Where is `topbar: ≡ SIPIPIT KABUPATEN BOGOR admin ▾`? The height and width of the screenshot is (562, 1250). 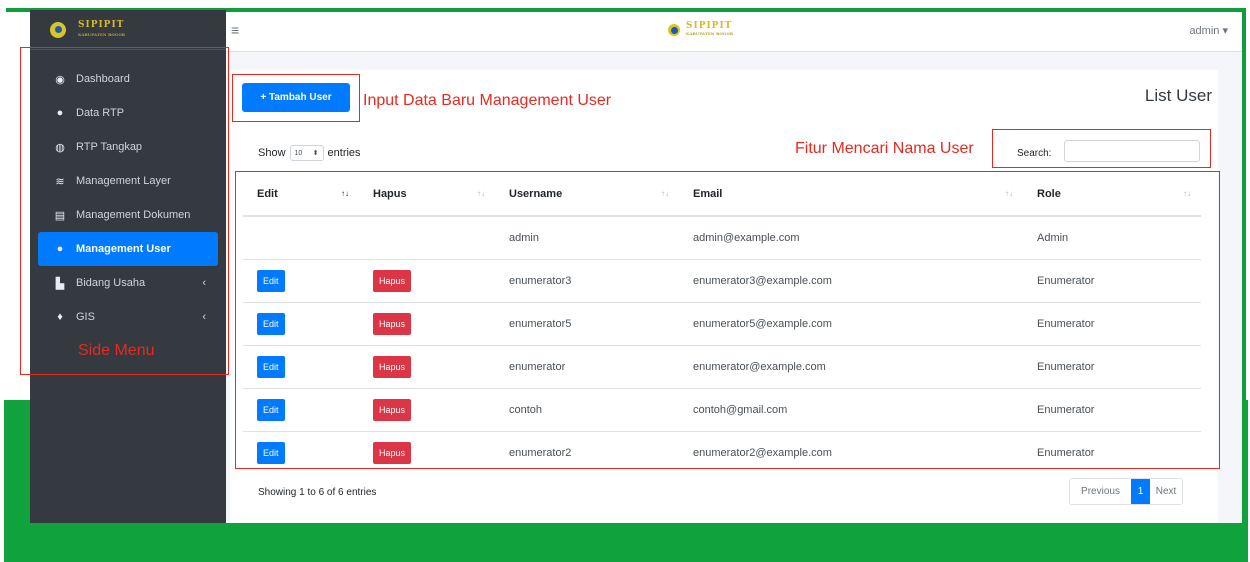 topbar: ≡ SIPIPIT KABUPATEN BOGOR admin ▾ is located at coordinates (734, 32).